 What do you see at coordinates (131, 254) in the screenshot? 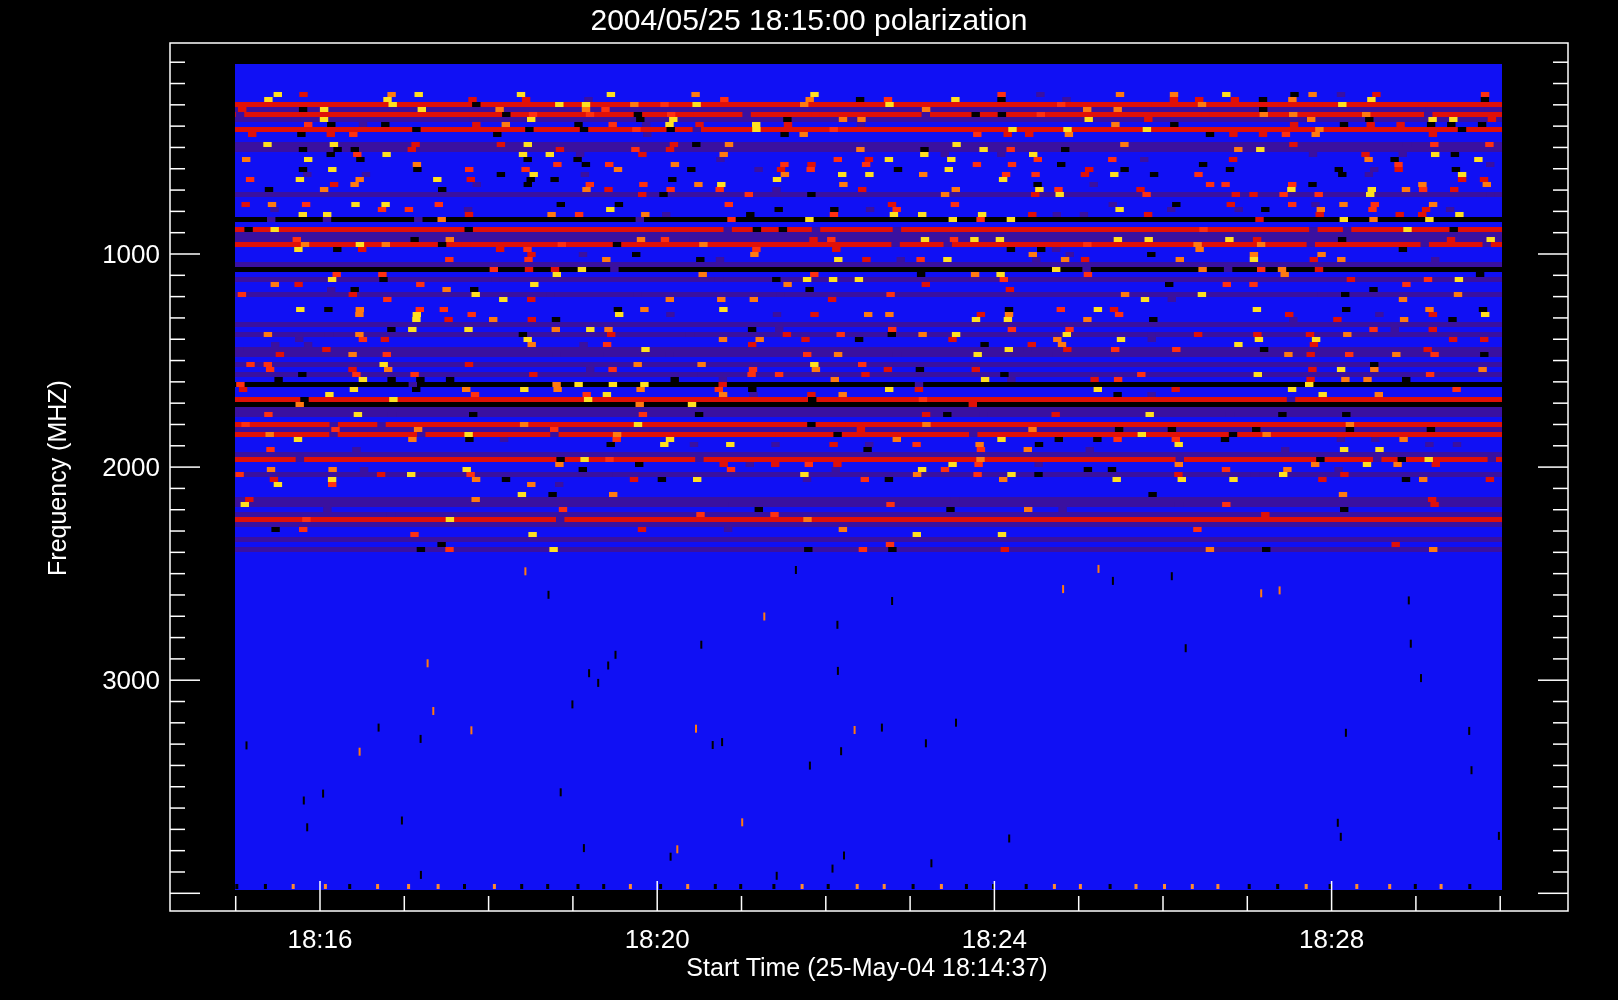
I see `y-tick-label: 1000` at bounding box center [131, 254].